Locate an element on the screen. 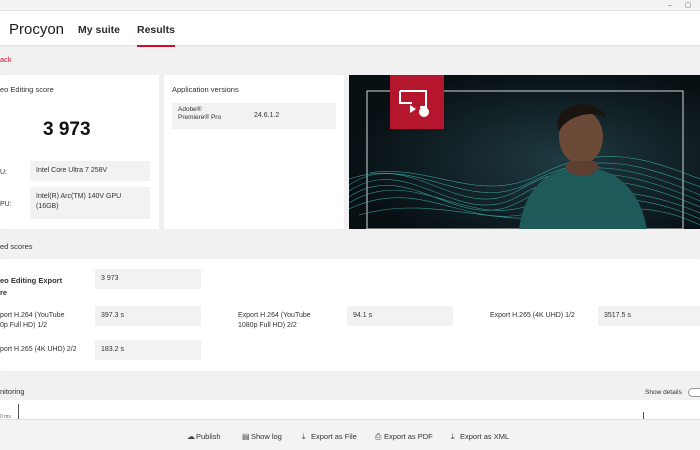 The height and width of the screenshot is (450, 700). detail-label-line2: 0p Full HD) 1/2 is located at coordinates (24, 325).